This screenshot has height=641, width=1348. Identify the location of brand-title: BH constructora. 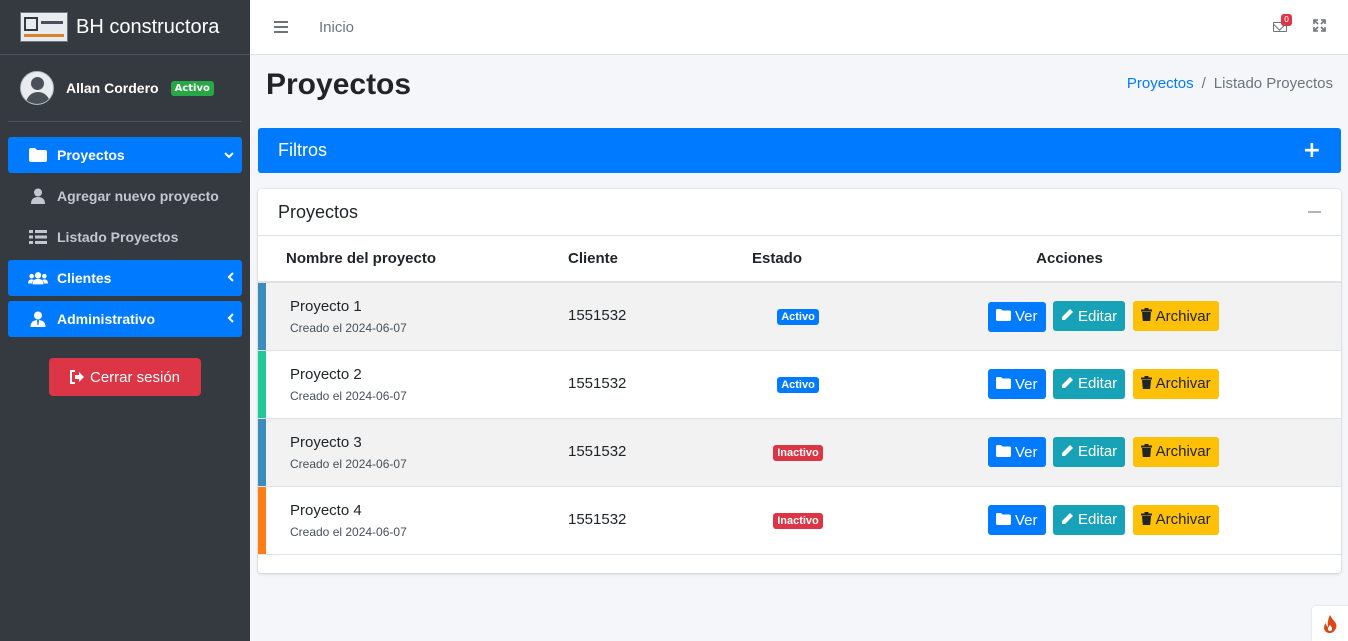
(148, 26).